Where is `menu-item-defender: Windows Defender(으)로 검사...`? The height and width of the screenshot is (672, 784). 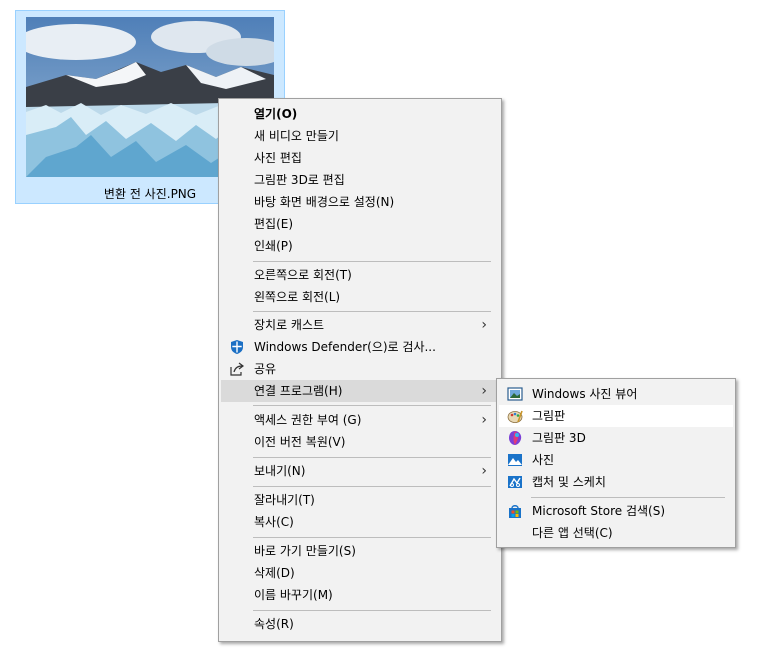 menu-item-defender: Windows Defender(으)로 검사... is located at coordinates (360, 347).